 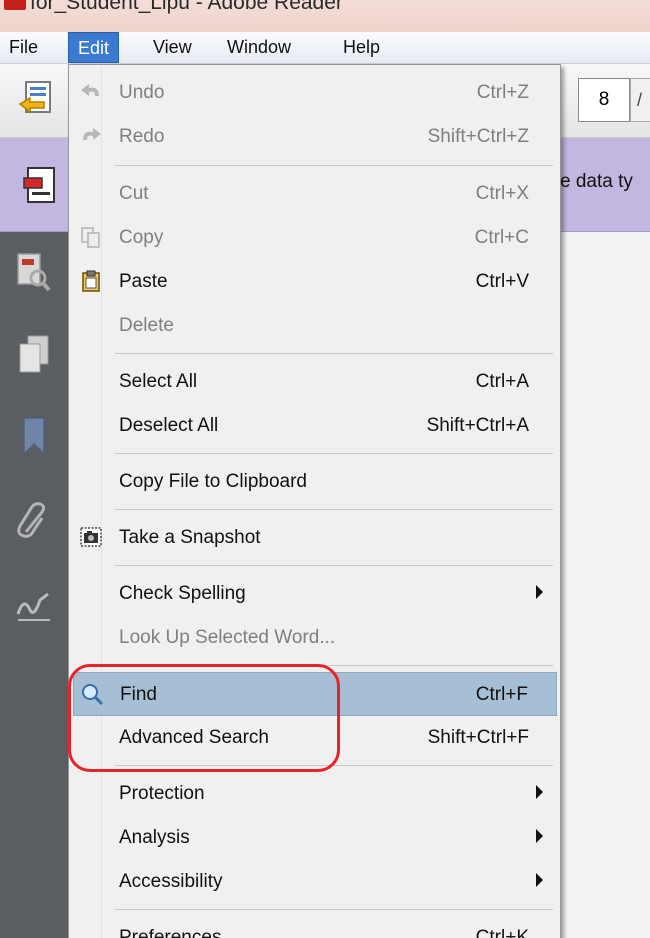 What do you see at coordinates (172, 47) in the screenshot?
I see `menu-view: View` at bounding box center [172, 47].